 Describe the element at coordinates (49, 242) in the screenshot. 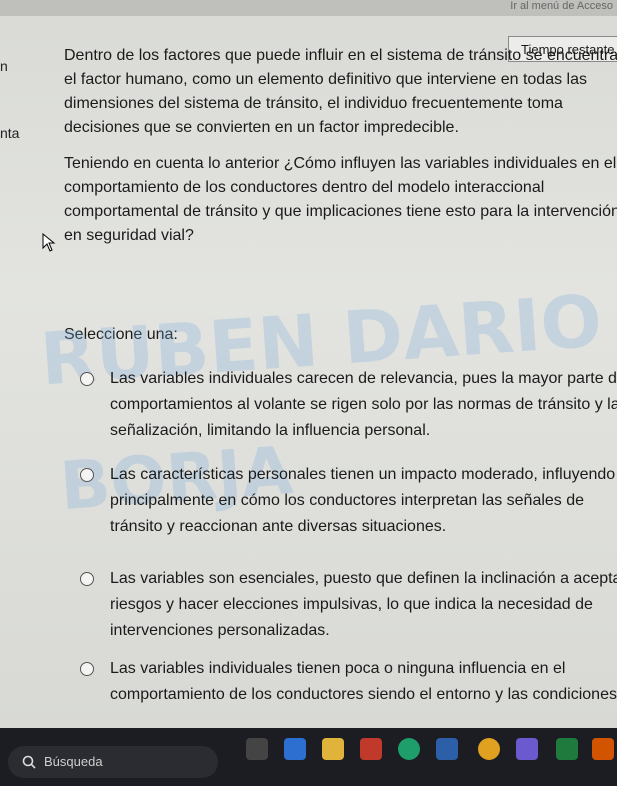

I see `mouse-cursor-icon` at that location.